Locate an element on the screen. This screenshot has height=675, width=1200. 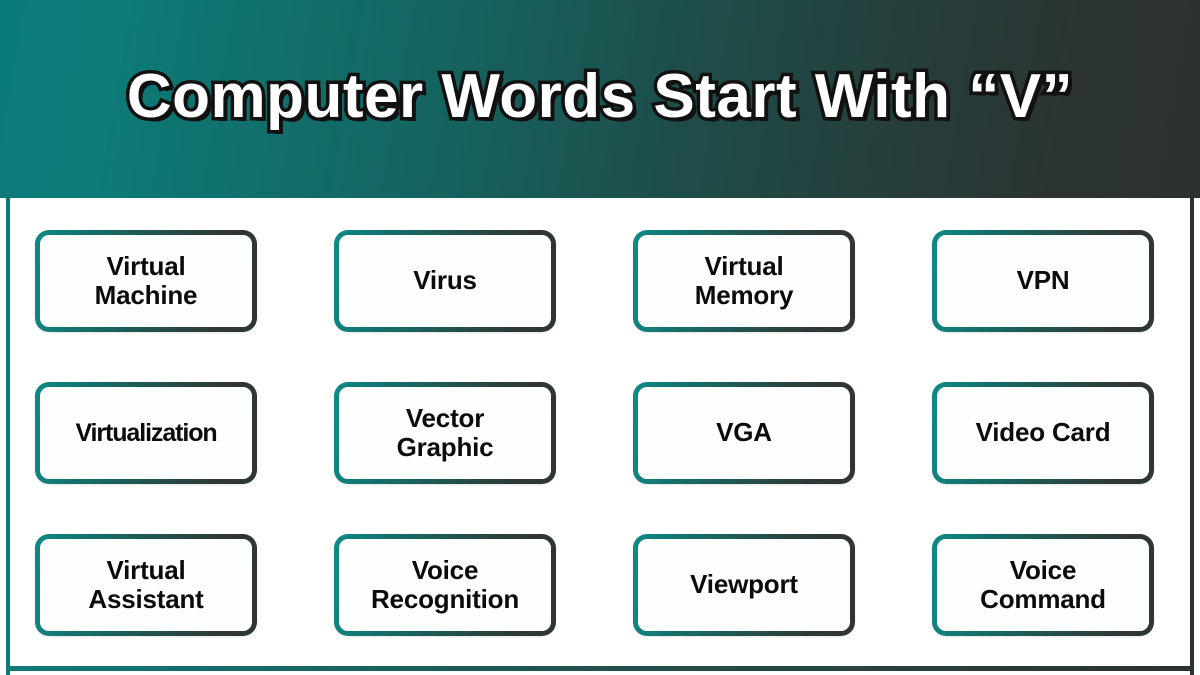
word-box-inner: Virtualization is located at coordinates (146, 433).